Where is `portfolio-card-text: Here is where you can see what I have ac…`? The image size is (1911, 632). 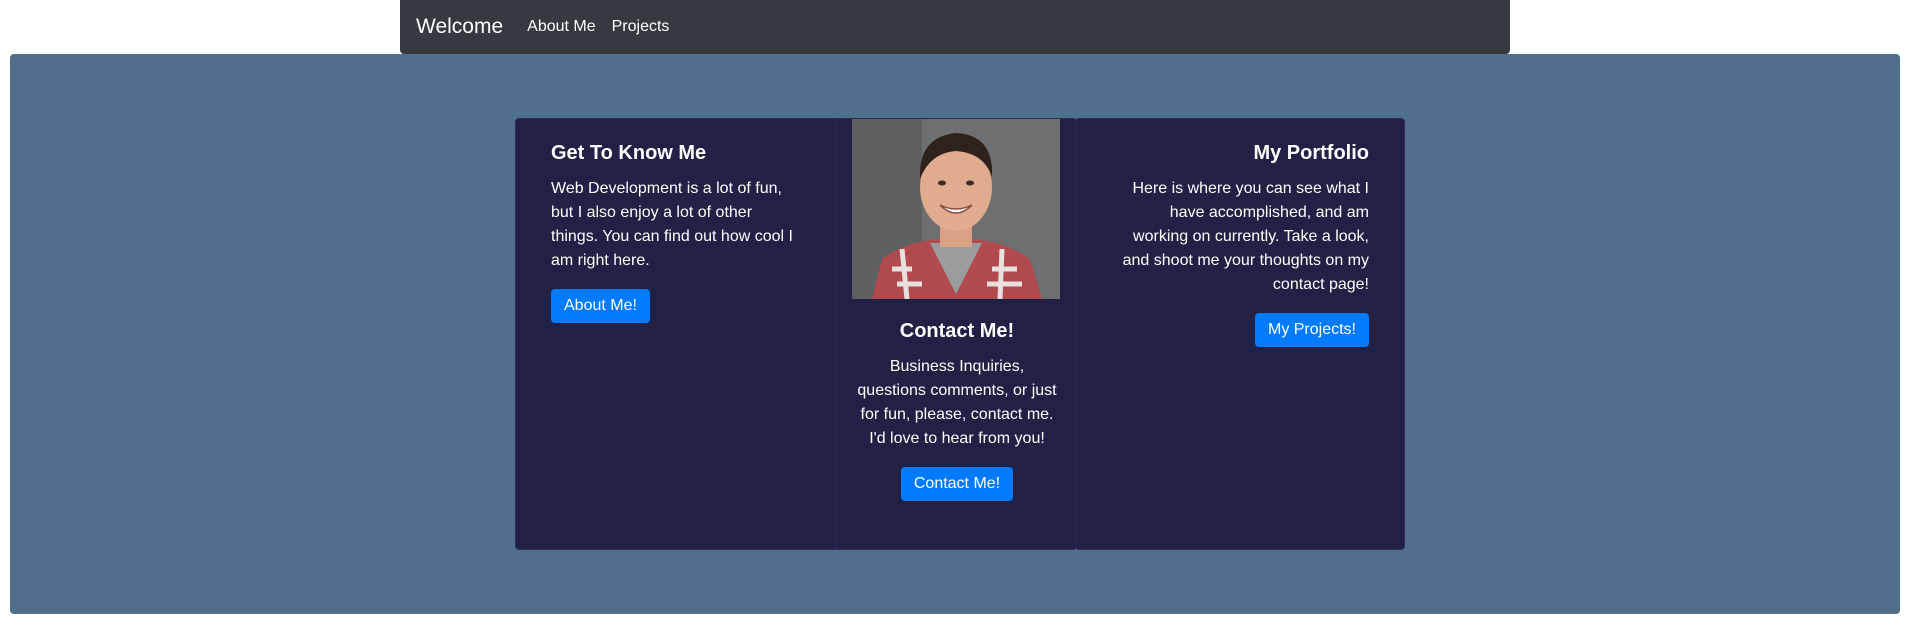
portfolio-card-text: Here is where you can see what I have ac… is located at coordinates (1245, 236).